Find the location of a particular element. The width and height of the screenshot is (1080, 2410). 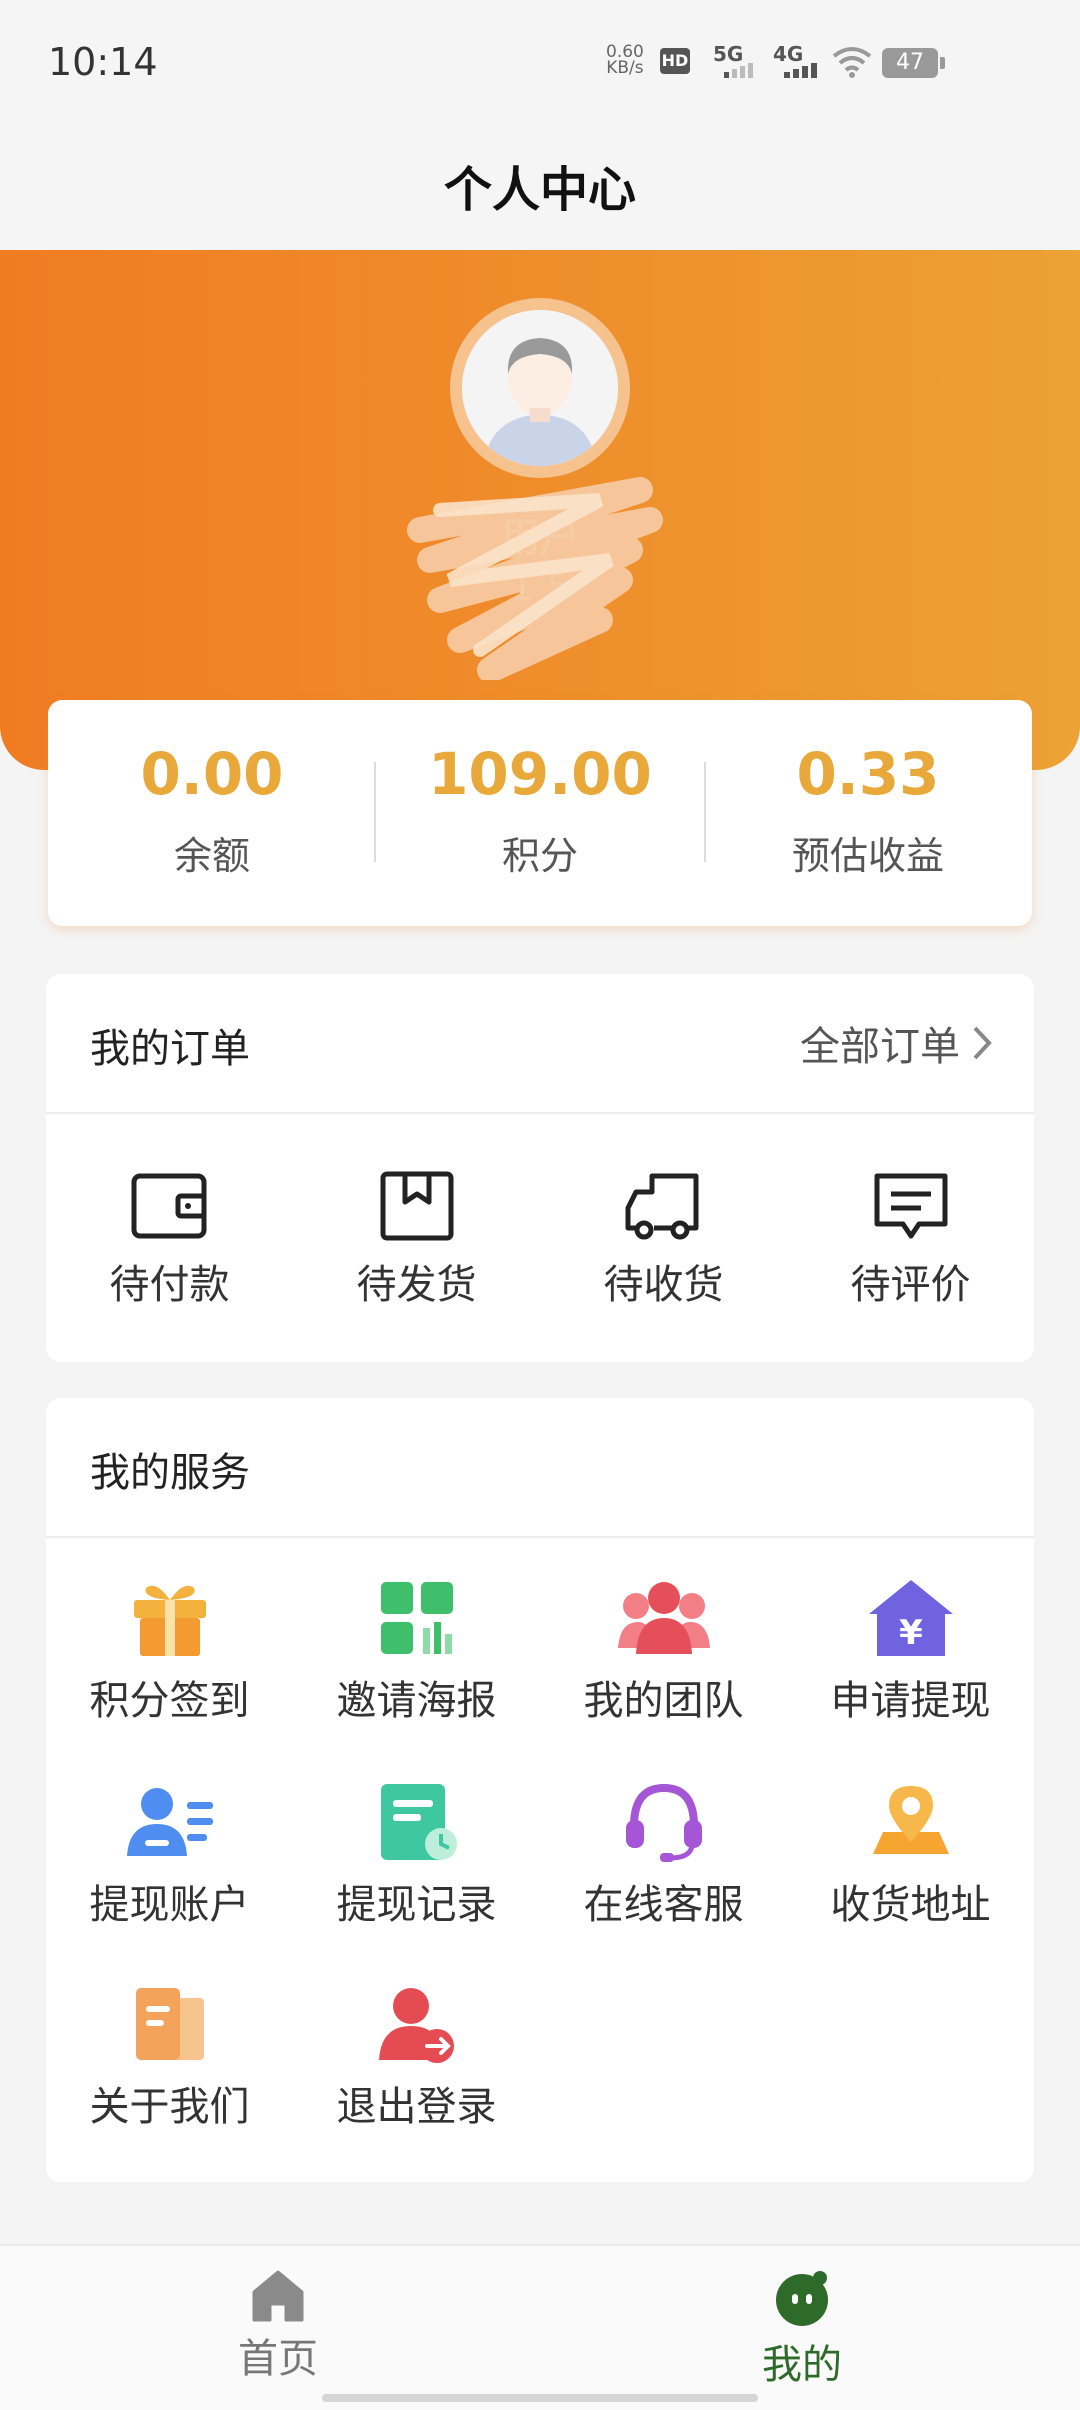

stat-label: 余额 is located at coordinates (211, 856).